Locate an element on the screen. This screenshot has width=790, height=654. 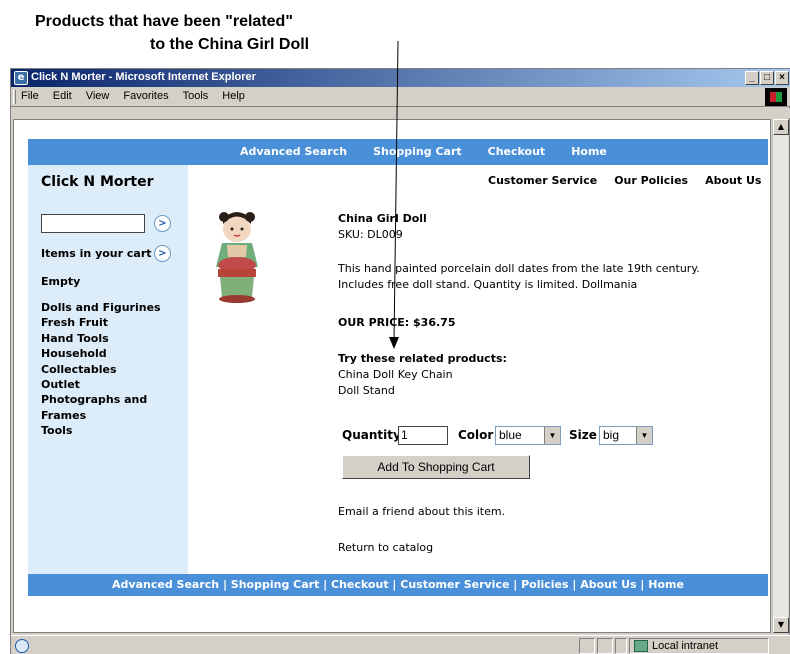
add-to-cart-button: Add To Shopping Cart is located at coordinates (436, 467).